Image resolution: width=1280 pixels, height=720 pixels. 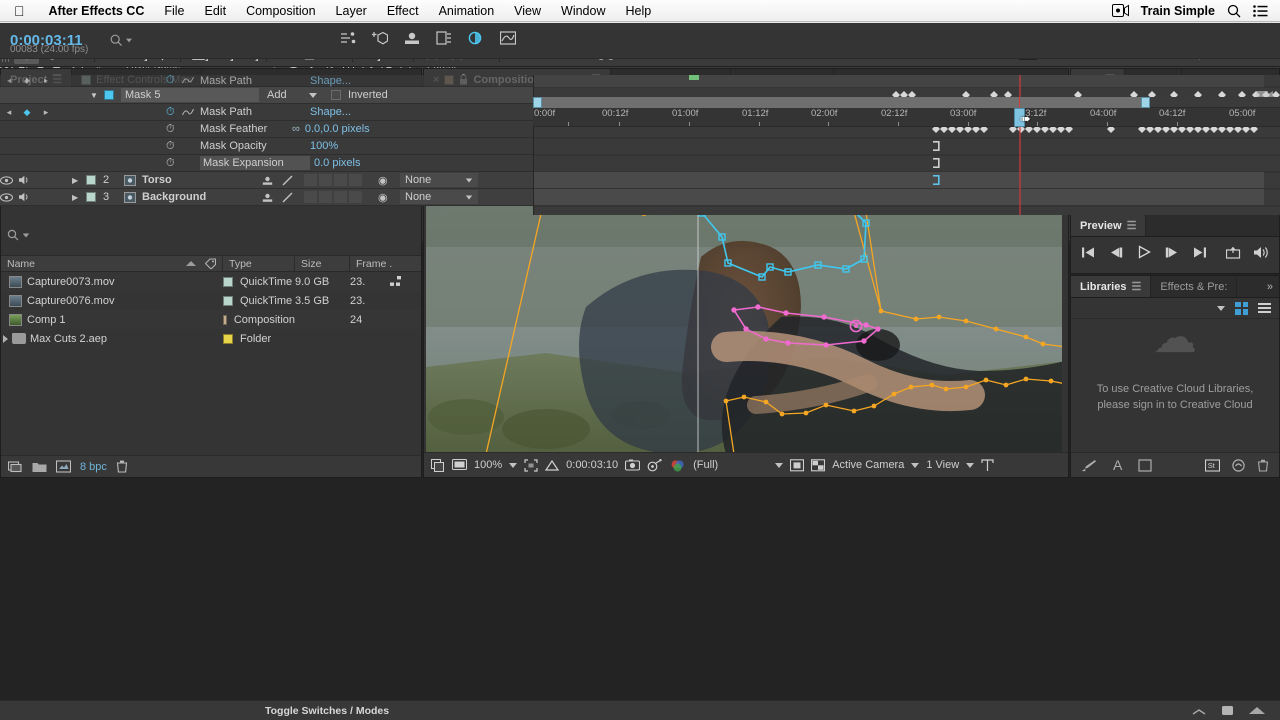 I want to click on channel-rgb-icon, so click(x=678, y=465).